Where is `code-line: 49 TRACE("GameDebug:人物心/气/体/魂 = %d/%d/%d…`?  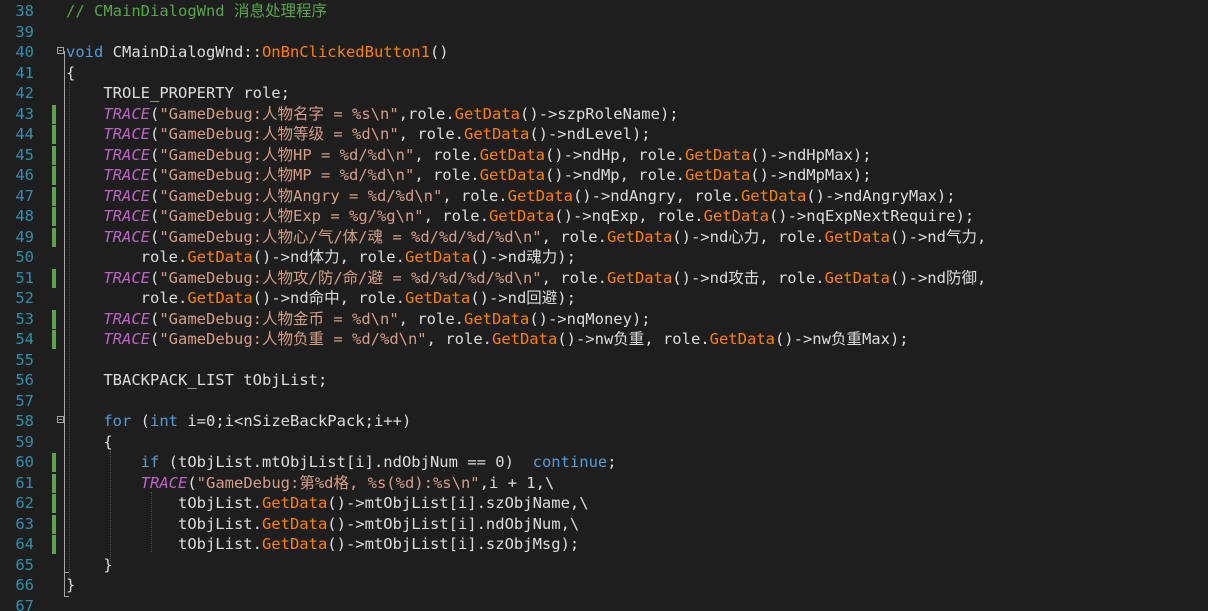 code-line: 49 TRACE("GameDebug:人物心/气/体/魂 = %d/%d/%d… is located at coordinates (604, 237).